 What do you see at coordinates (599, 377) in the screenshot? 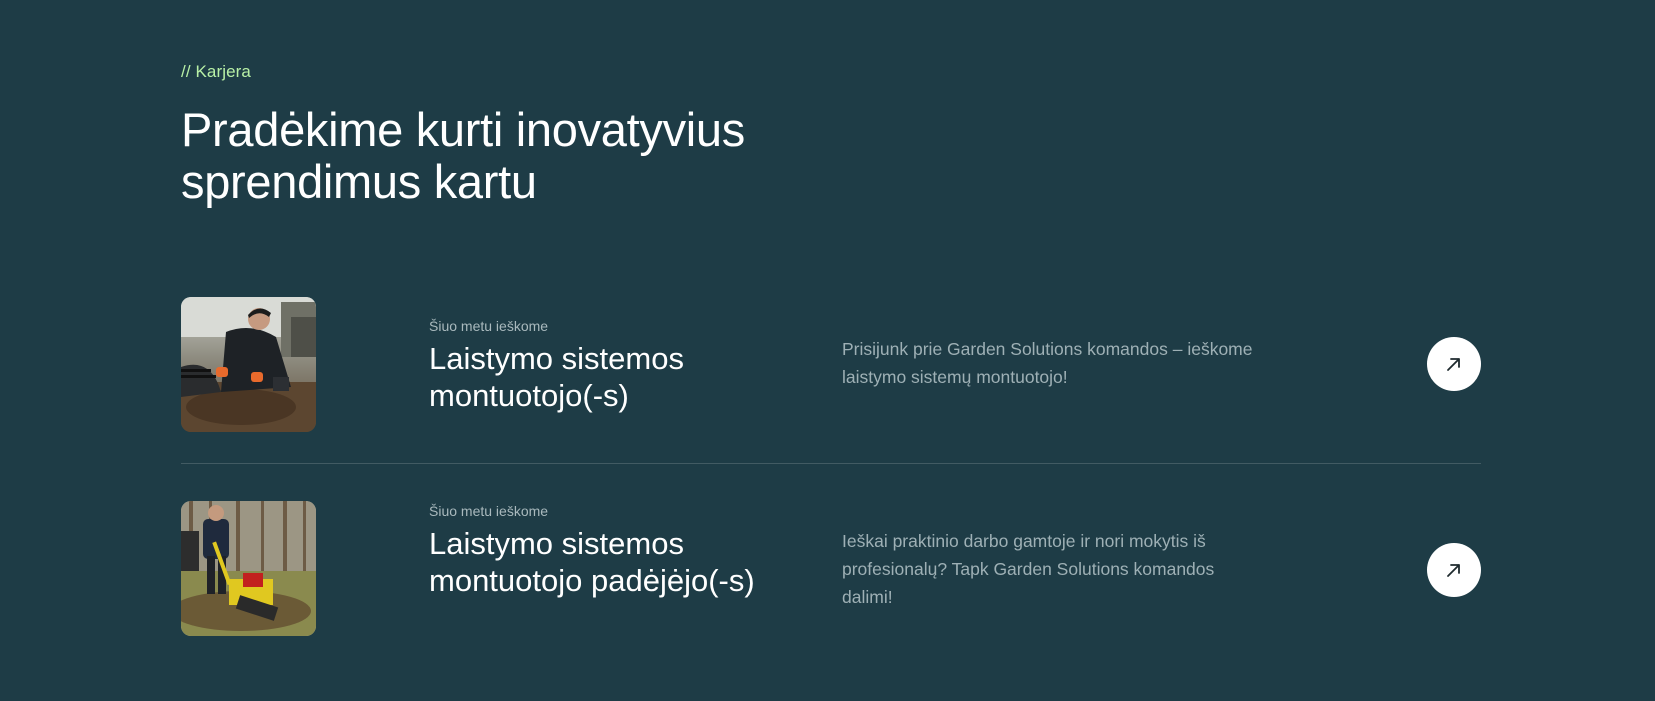
I see `job-title: Laistymo sistemos montuotojo(-s)` at bounding box center [599, 377].